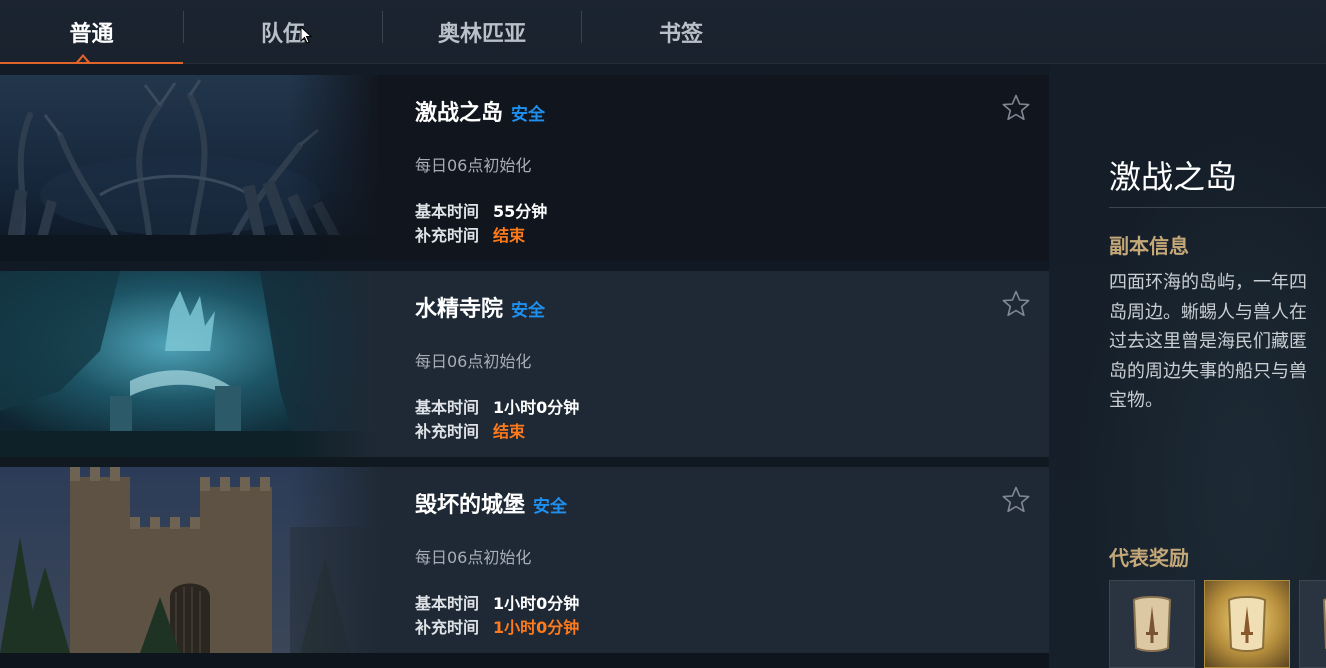 The width and height of the screenshot is (1326, 668). Describe the element at coordinates (491, 505) in the screenshot. I see `dungeon-name: 毁坏的城堡 安全` at that location.